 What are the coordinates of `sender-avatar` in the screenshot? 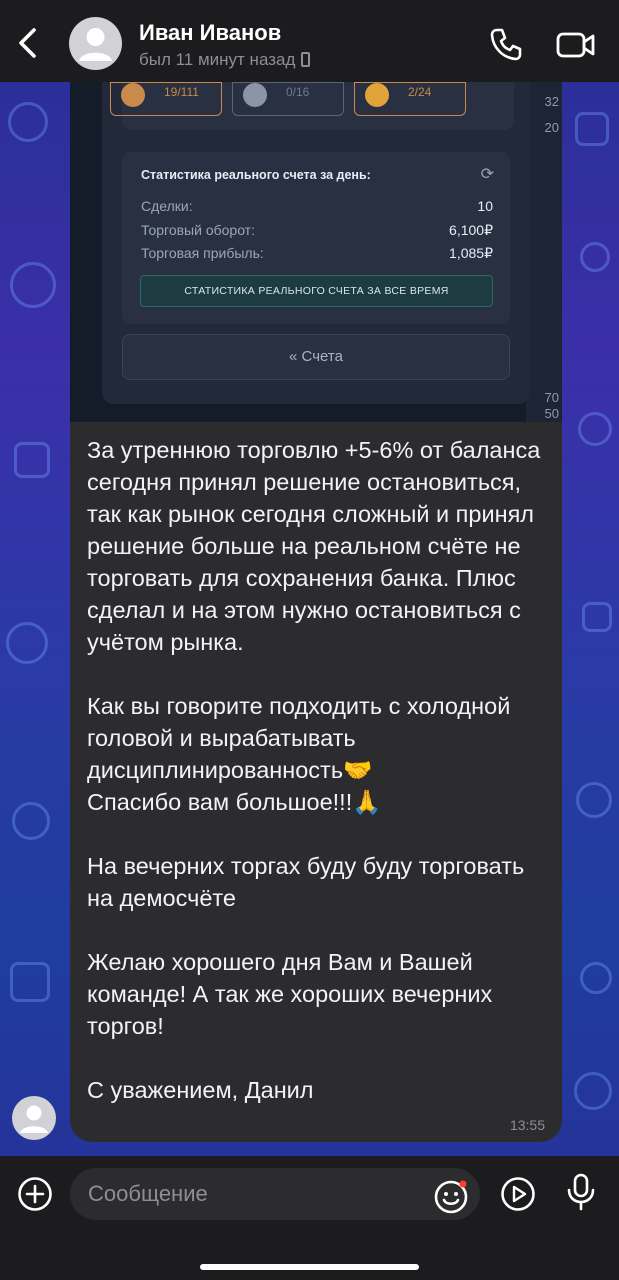 It's located at (34, 1118).